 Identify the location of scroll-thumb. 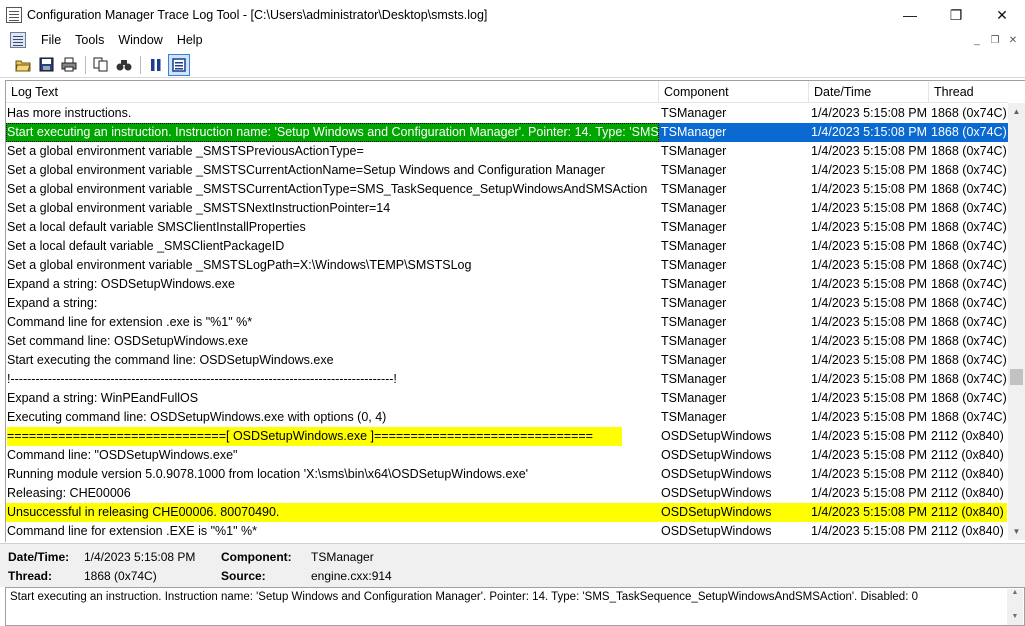
(1016, 377).